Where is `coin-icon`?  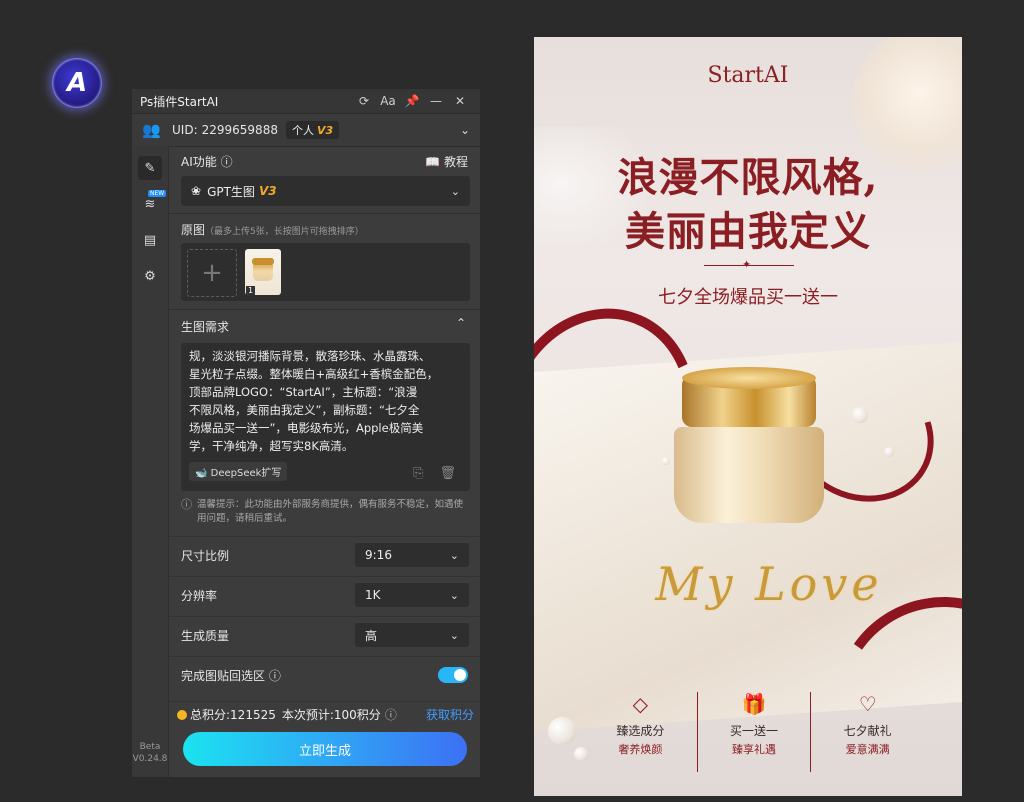 coin-icon is located at coordinates (182, 714).